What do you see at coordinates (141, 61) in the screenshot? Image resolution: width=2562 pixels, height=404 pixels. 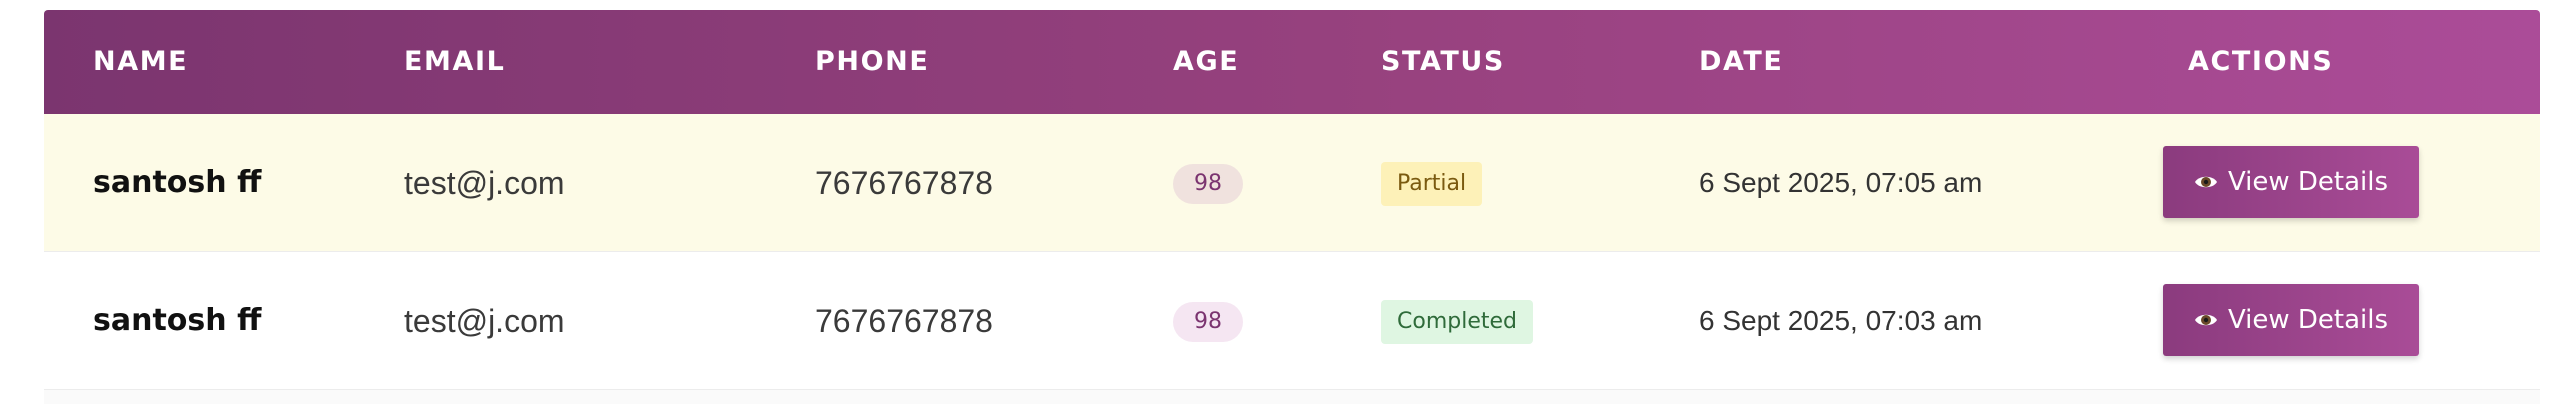 I see `column-header-name: NAME` at bounding box center [141, 61].